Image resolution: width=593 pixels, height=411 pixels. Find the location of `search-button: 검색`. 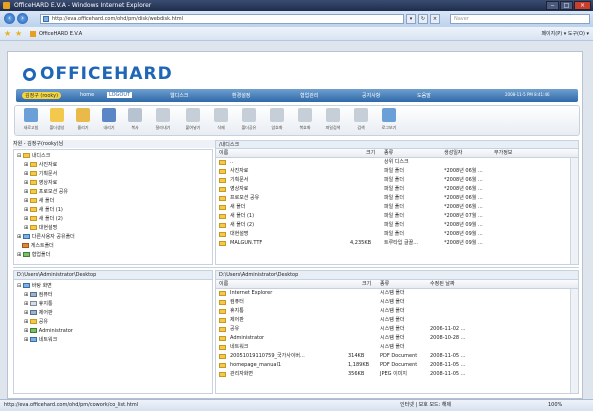

search-button: 검색 is located at coordinates (361, 121).